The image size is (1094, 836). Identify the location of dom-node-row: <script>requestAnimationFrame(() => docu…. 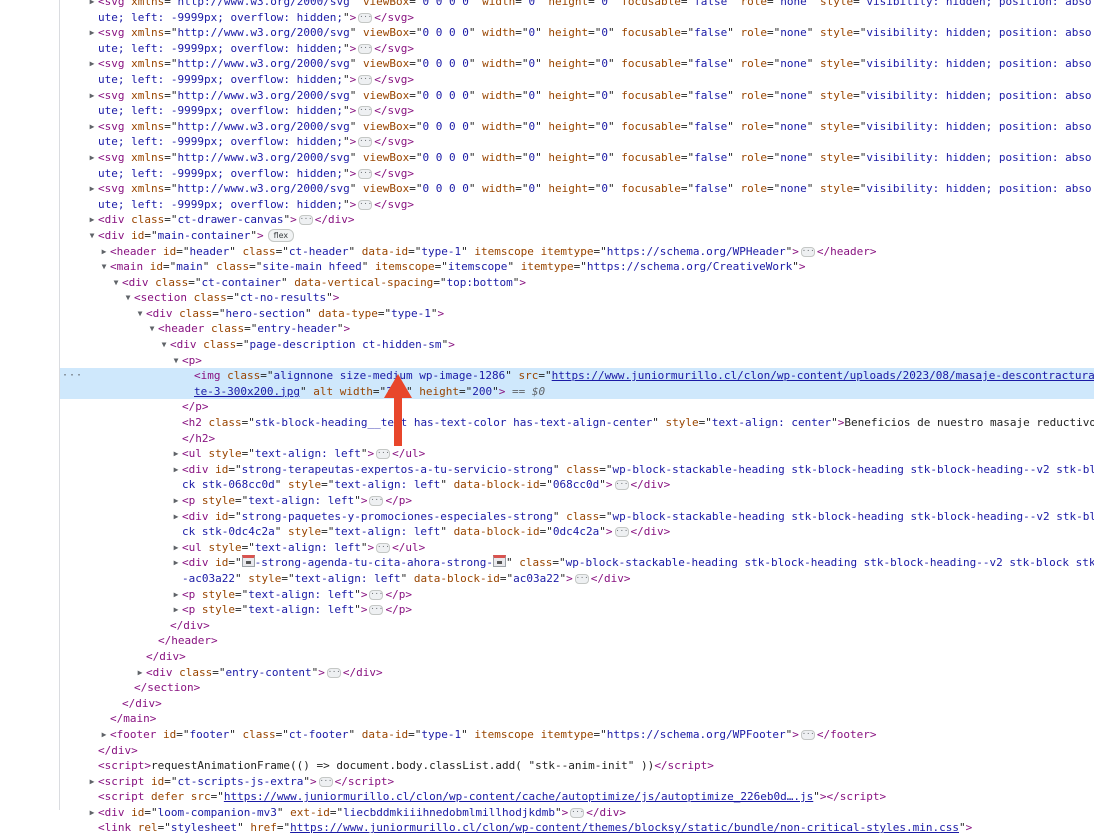
(577, 766).